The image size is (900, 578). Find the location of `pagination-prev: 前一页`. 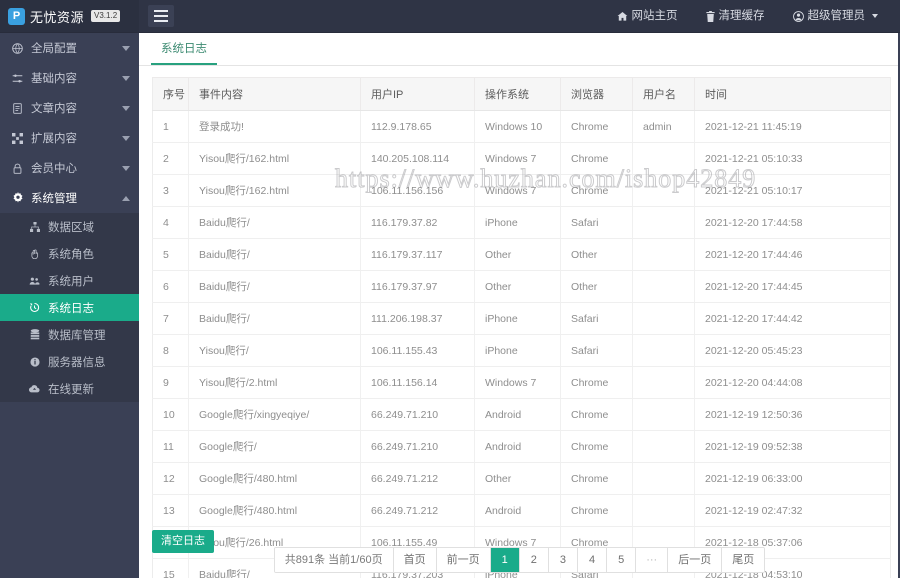

pagination-prev: 前一页 is located at coordinates (463, 560).